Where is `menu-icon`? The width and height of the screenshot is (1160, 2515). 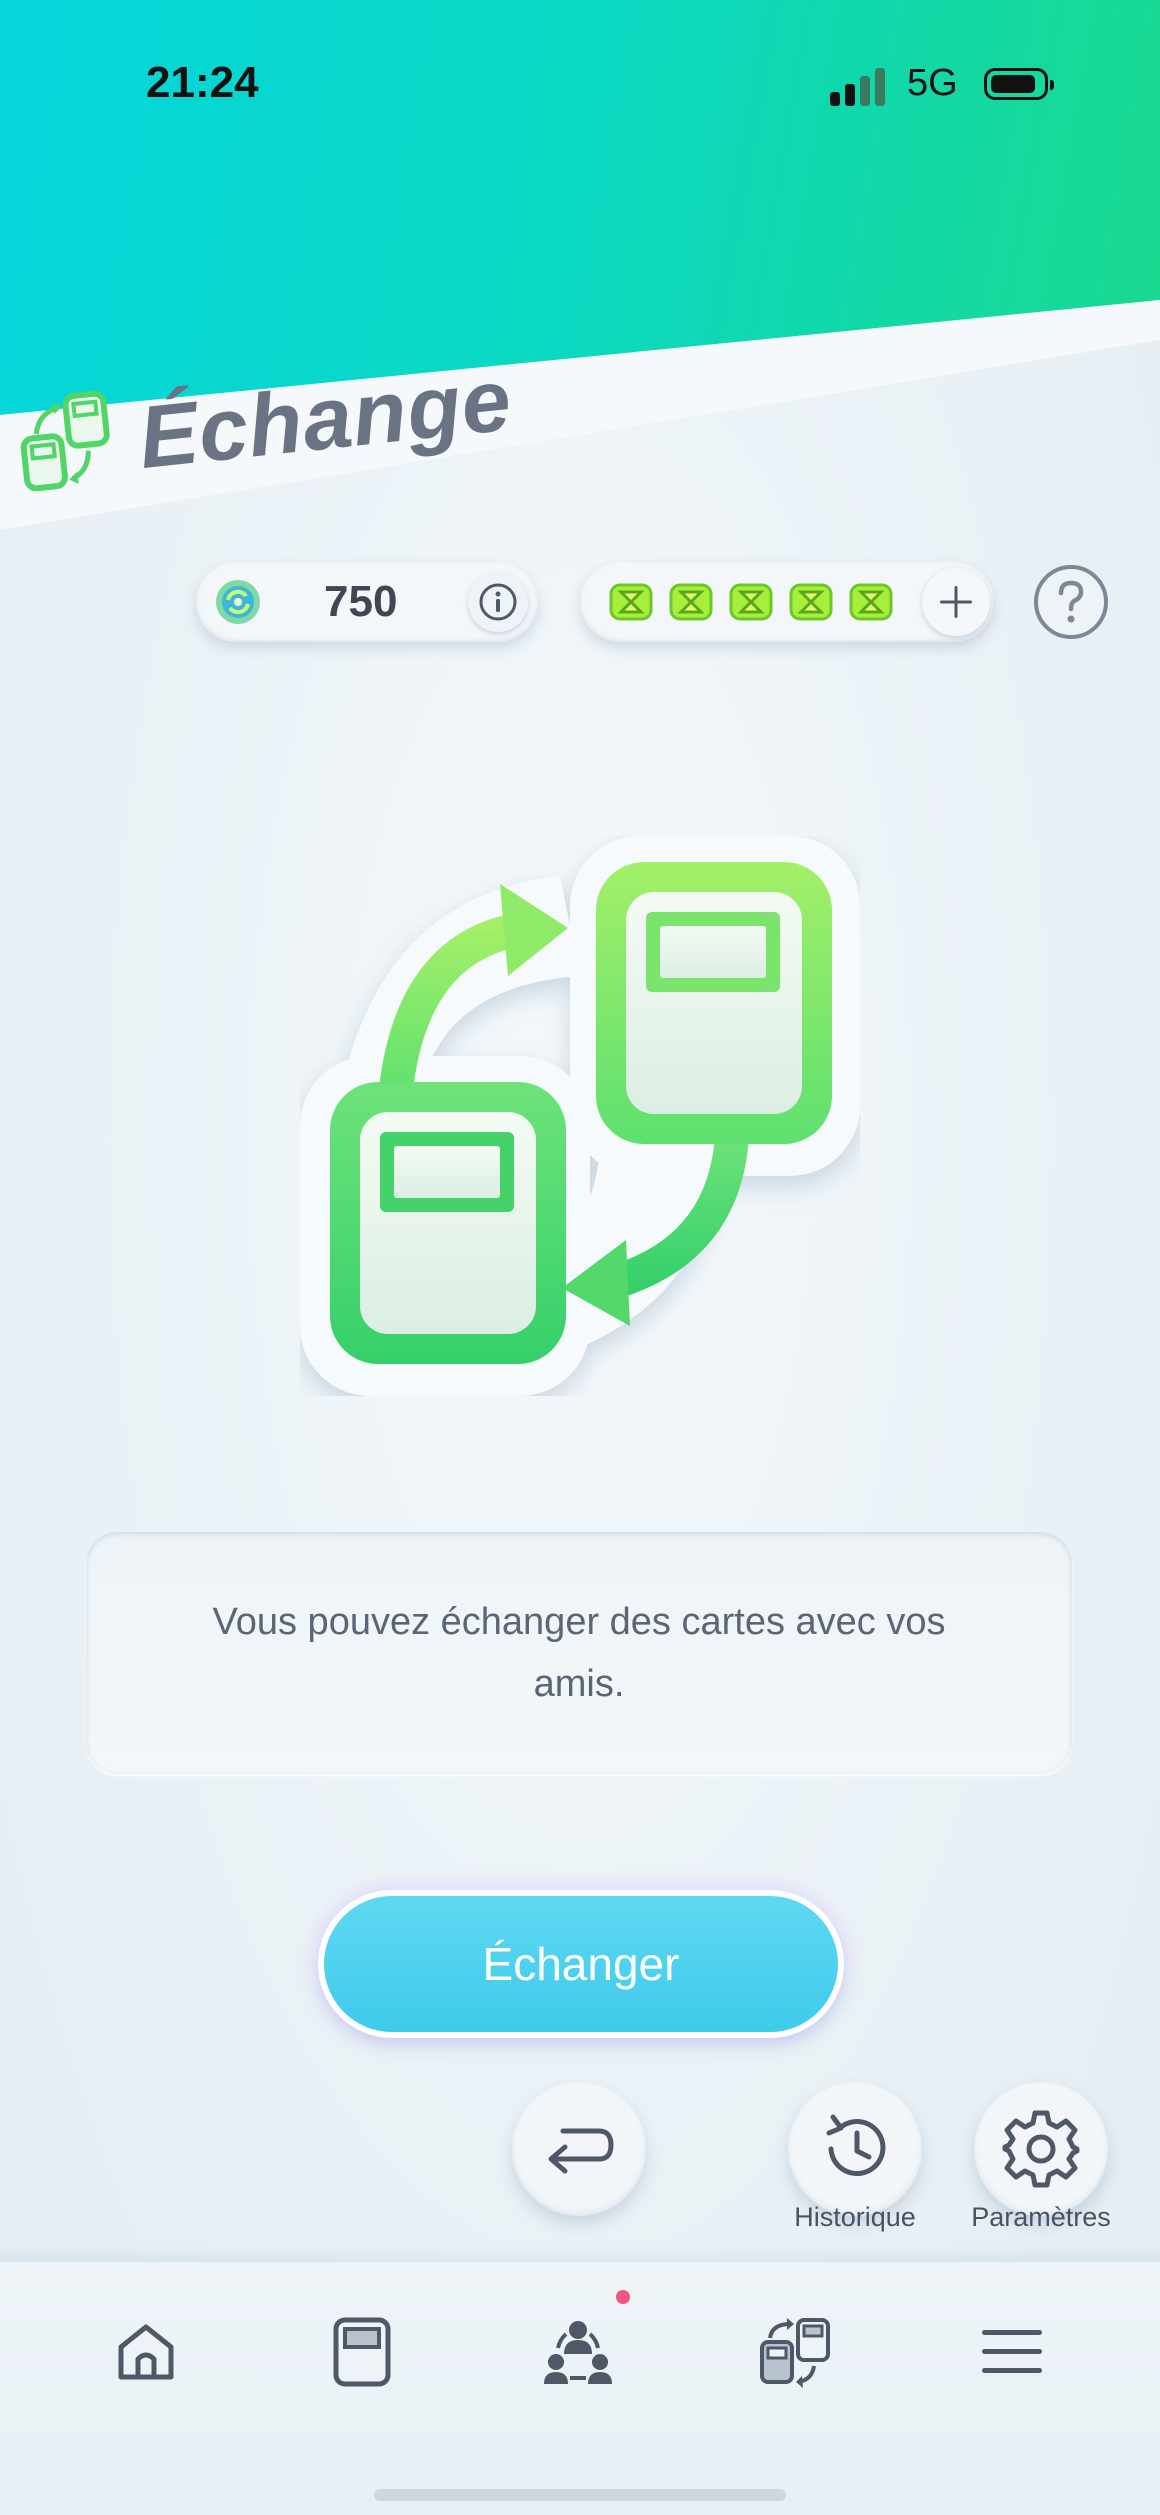
menu-icon is located at coordinates (1012, 2351).